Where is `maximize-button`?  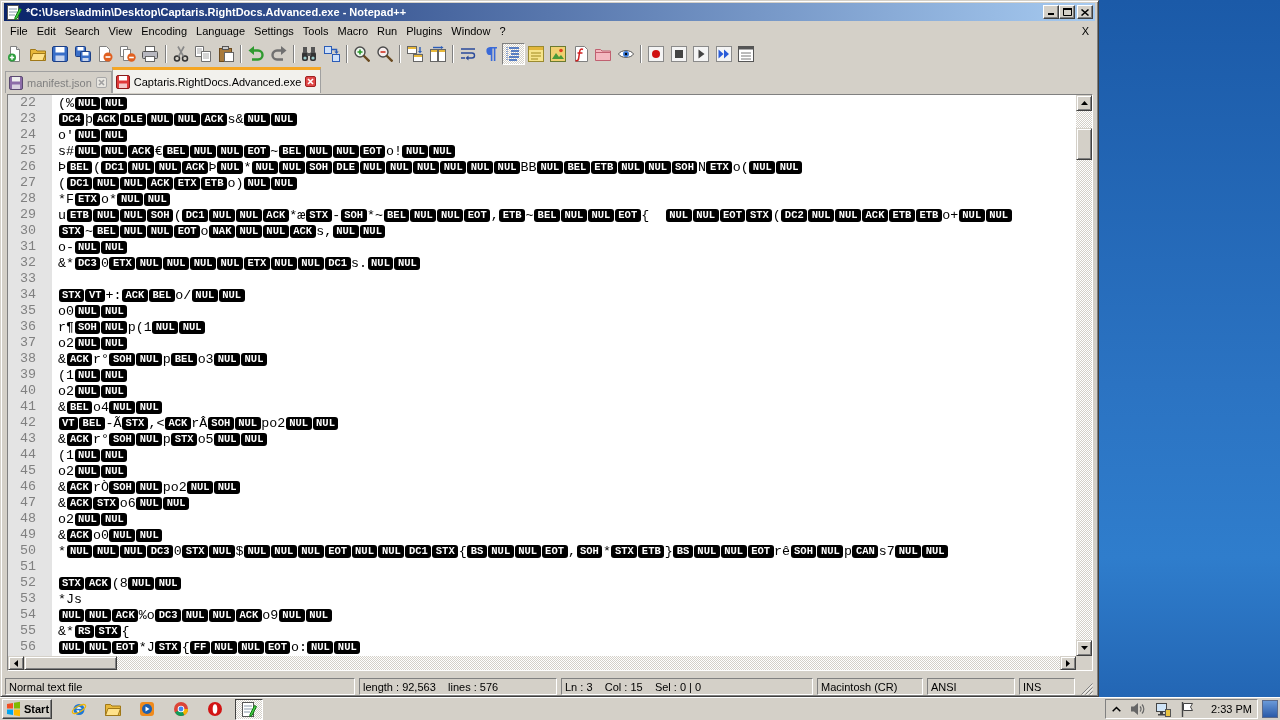
maximize-button is located at coordinates (1067, 12).